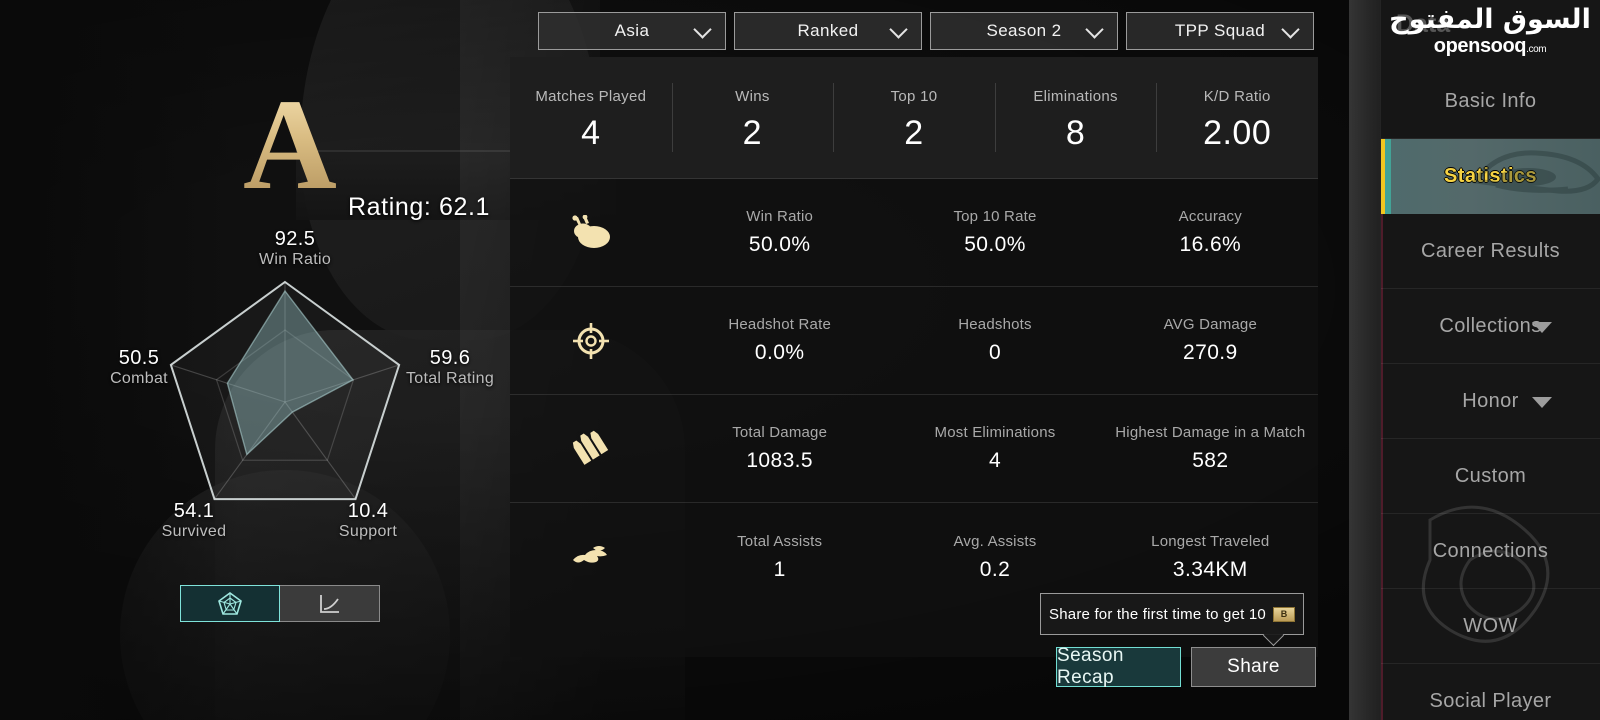 The height and width of the screenshot is (720, 1600). I want to click on share-button: Share, so click(1253, 667).